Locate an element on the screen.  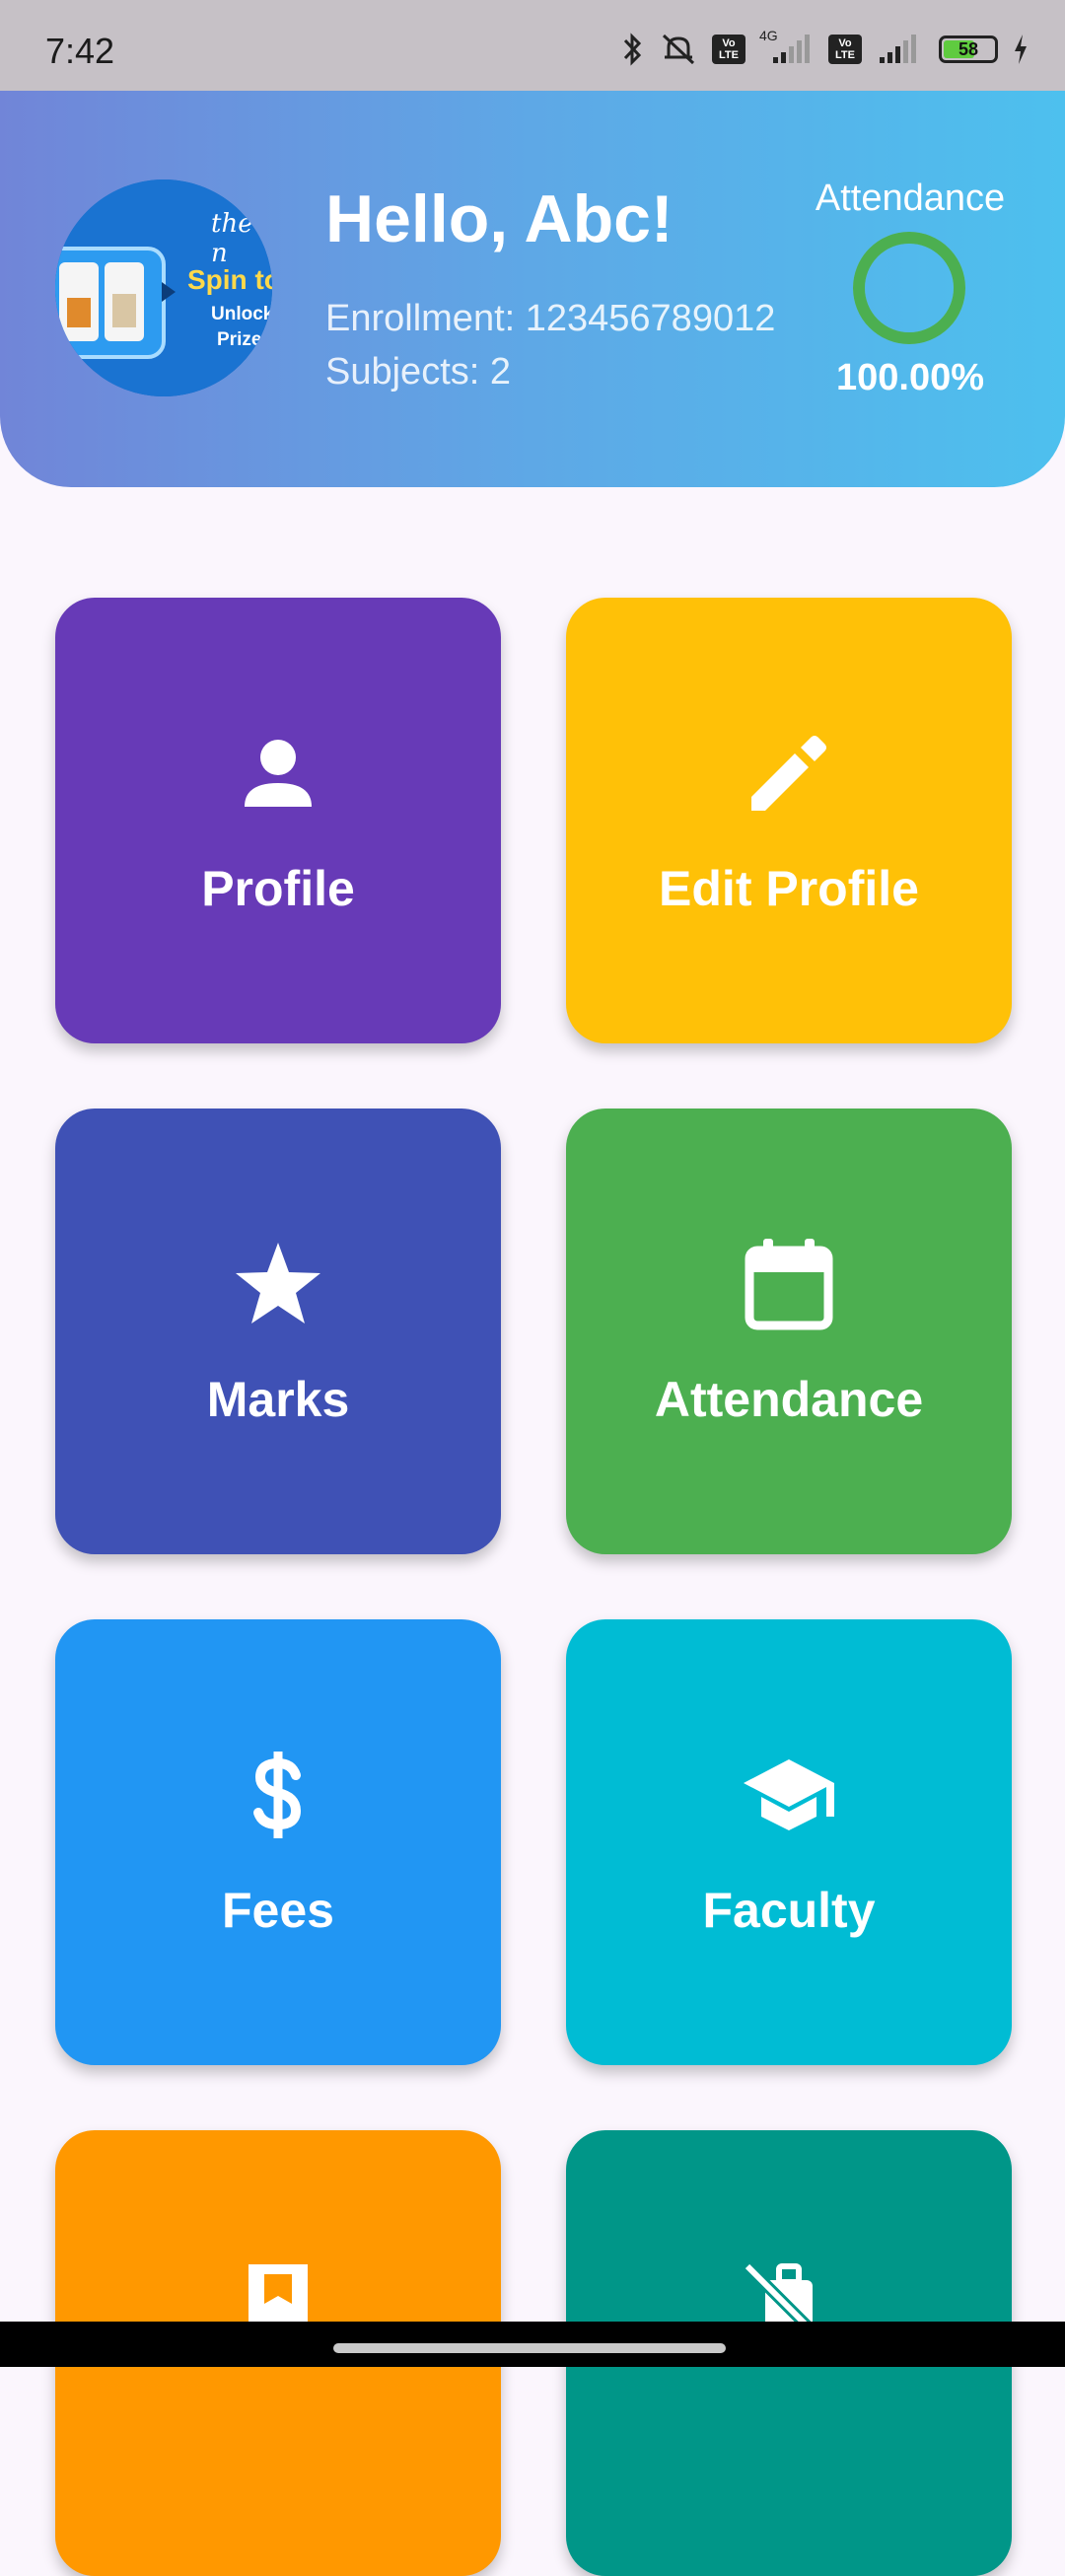
volte-label-2: Vo LTE is located at coordinates (845, 49).